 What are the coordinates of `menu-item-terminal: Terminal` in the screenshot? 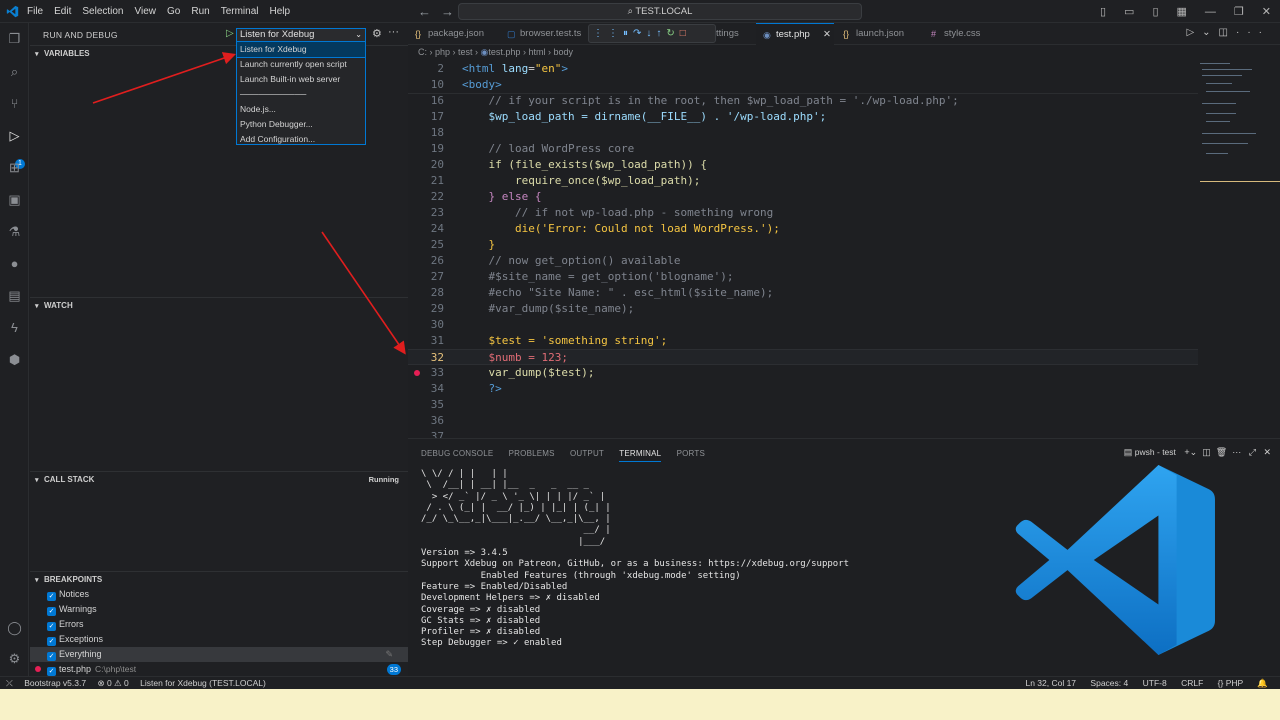 It's located at (240, 11).